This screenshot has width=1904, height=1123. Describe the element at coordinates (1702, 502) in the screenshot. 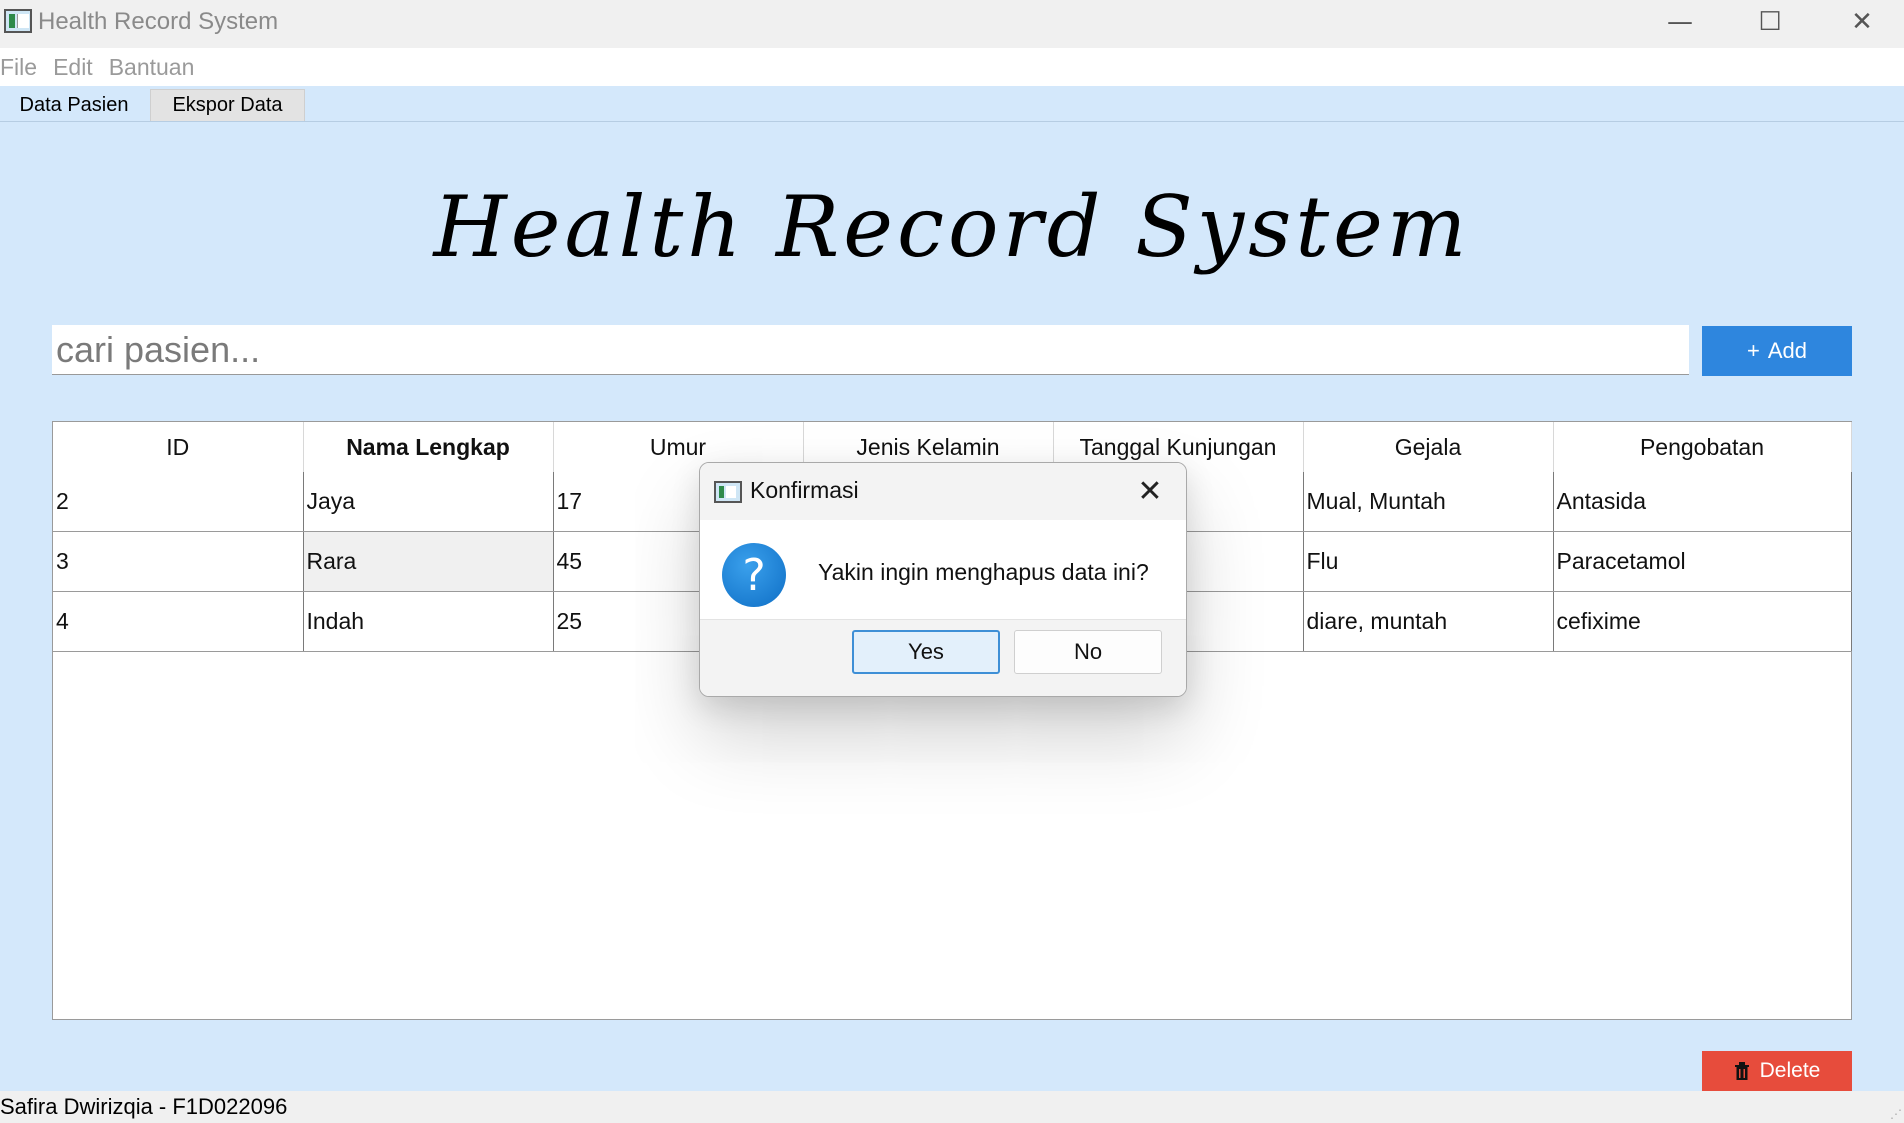

I see `table-cell: Antasida` at that location.